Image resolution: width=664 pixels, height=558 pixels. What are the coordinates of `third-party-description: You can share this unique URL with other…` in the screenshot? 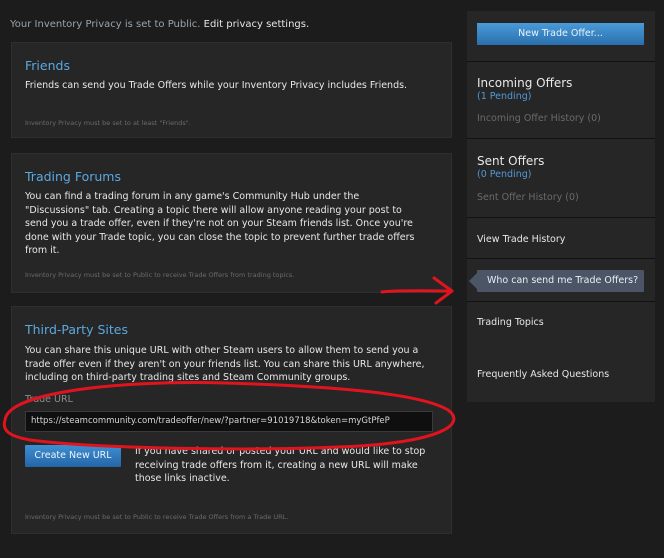 It's located at (225, 364).